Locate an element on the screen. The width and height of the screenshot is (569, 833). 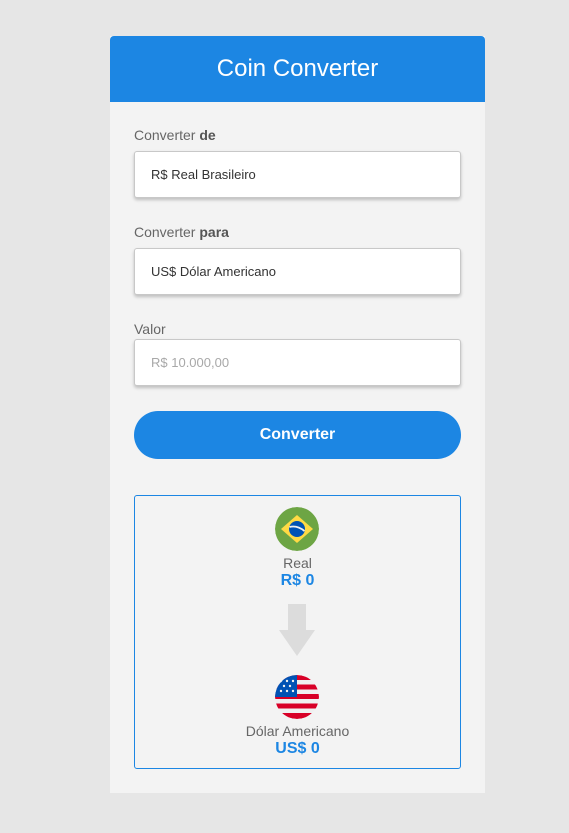
arrow-down-icon is located at coordinates (297, 630).